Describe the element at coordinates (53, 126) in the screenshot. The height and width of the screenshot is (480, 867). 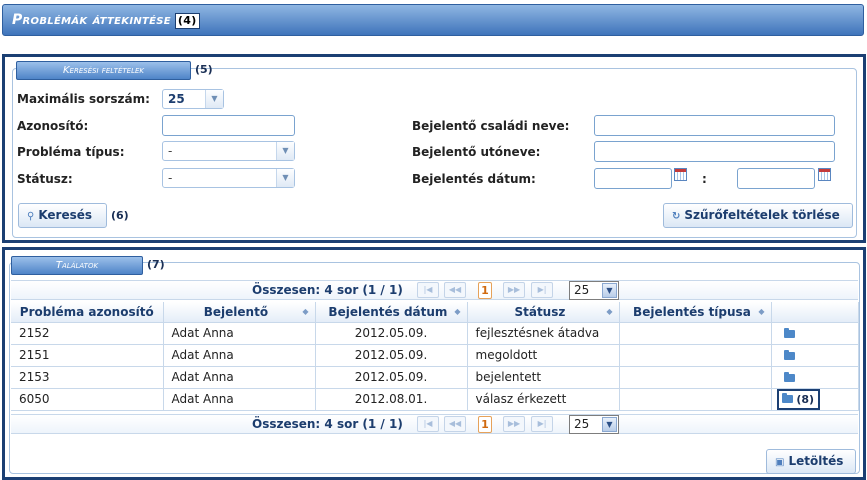
I see `id-label: Azonosító:` at that location.